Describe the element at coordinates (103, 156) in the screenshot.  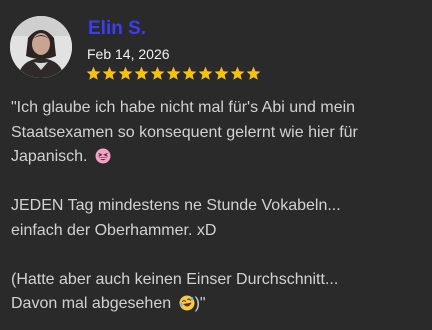
I see `grinning-squinting-face-emoji` at that location.